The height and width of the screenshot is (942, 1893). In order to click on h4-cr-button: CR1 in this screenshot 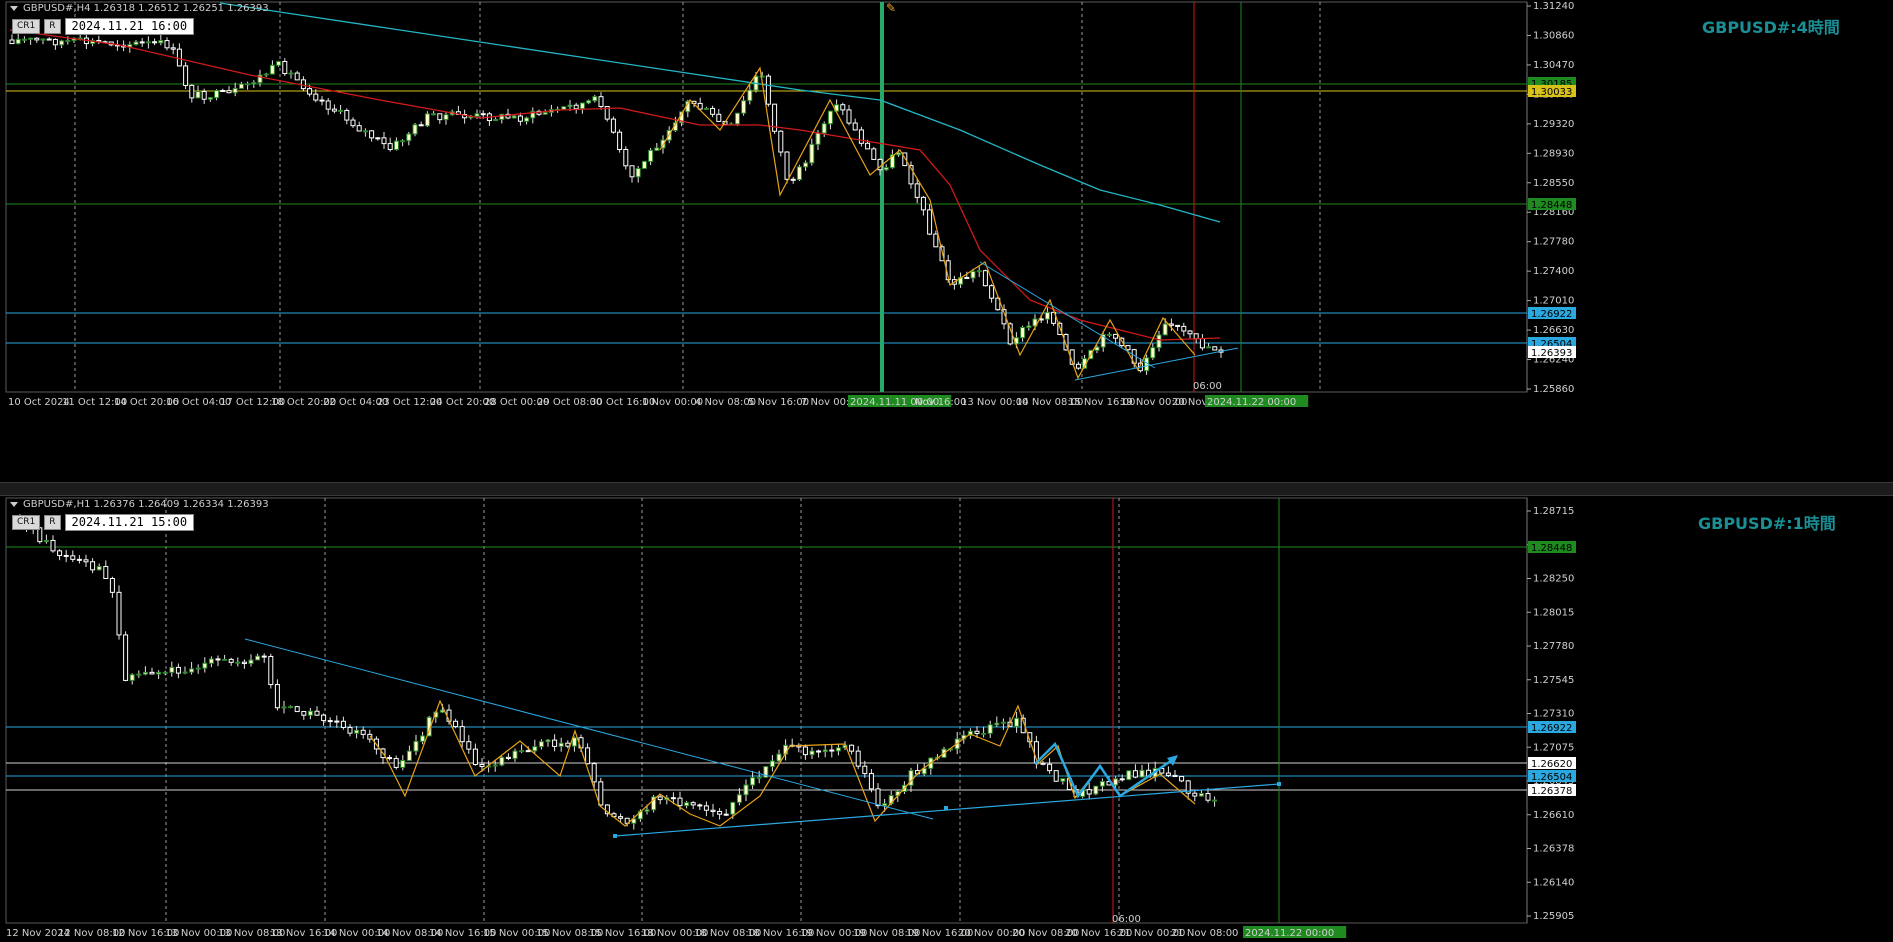, I will do `click(26, 26)`.